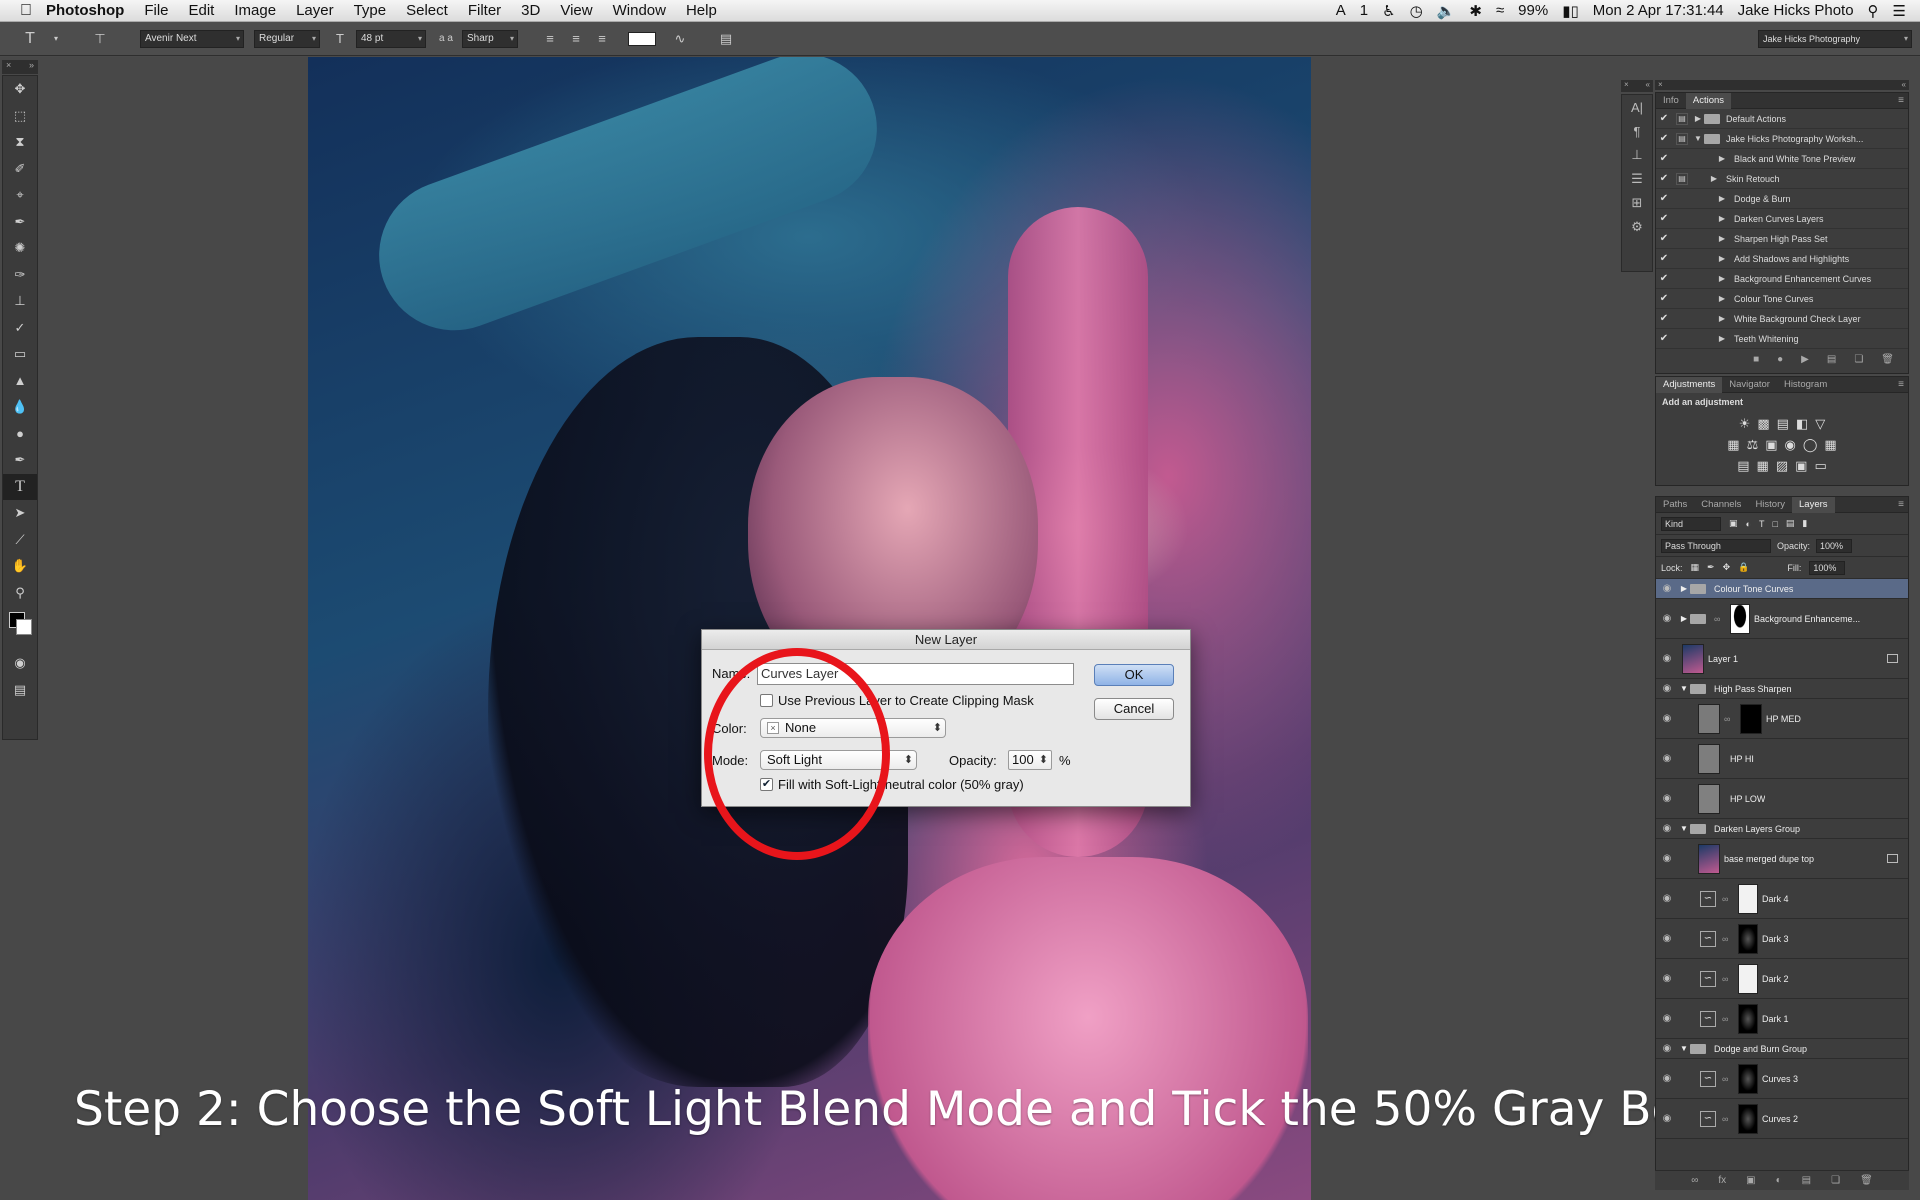 The height and width of the screenshot is (1200, 1920). I want to click on layer-row: ◉ ∽ ∞ Dark 2, so click(1782, 979).